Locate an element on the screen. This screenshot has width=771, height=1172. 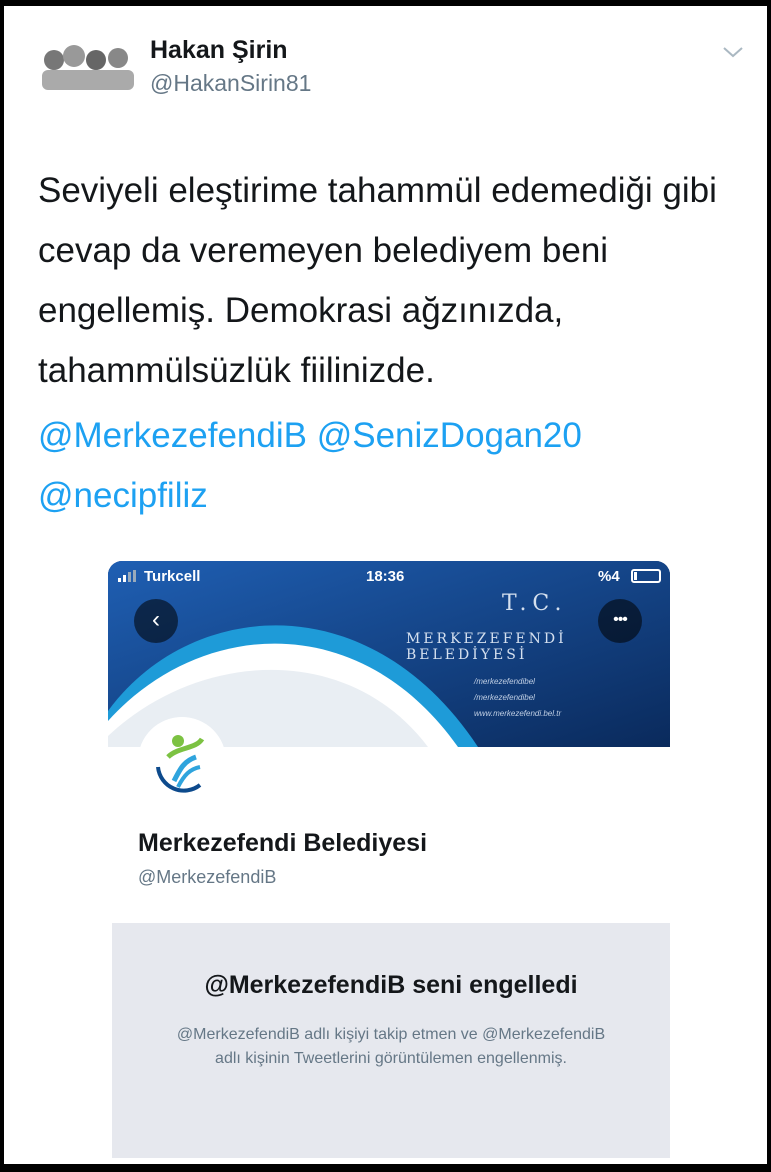
author-handle: @HakanSirin81 is located at coordinates (230, 83).